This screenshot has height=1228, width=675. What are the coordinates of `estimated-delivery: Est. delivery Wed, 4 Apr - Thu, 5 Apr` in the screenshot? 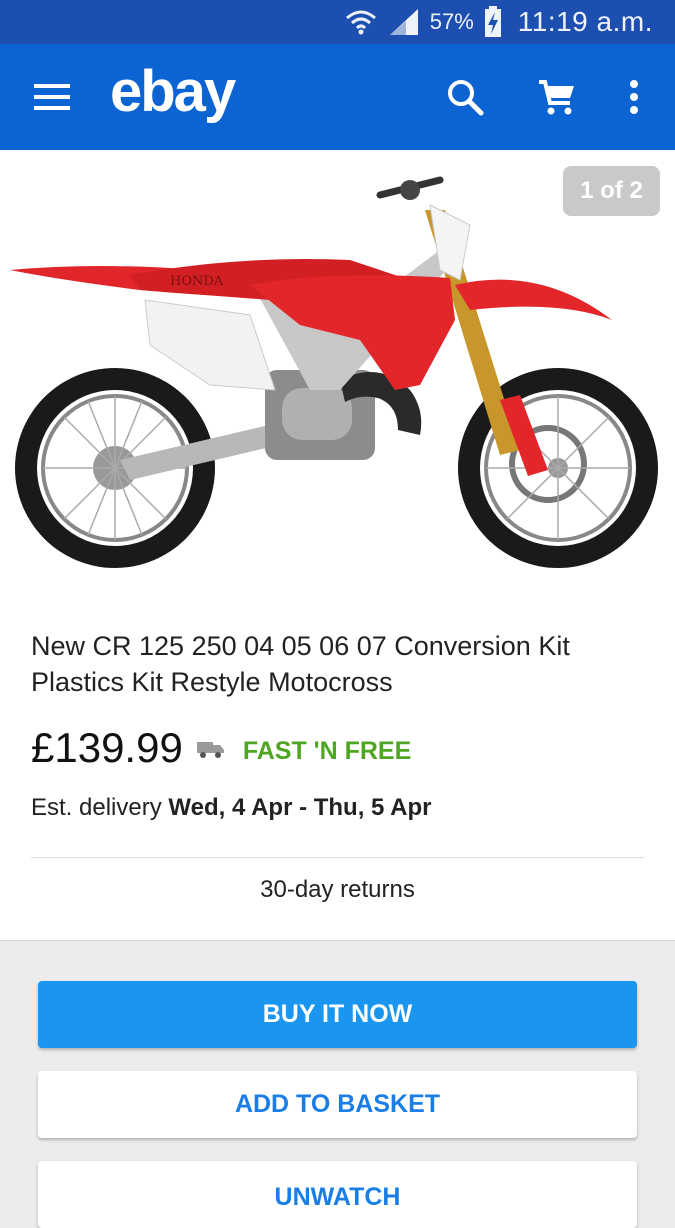 It's located at (231, 808).